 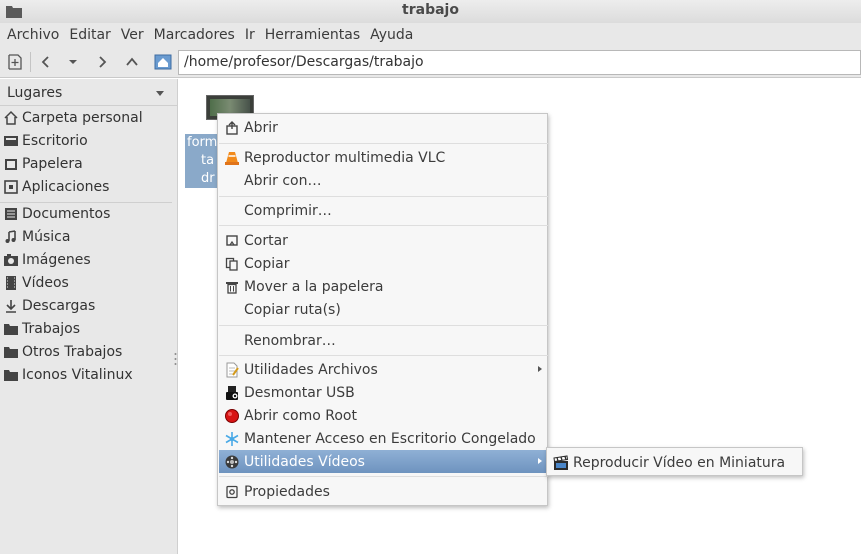 What do you see at coordinates (11, 237) in the screenshot?
I see `music-icon` at bounding box center [11, 237].